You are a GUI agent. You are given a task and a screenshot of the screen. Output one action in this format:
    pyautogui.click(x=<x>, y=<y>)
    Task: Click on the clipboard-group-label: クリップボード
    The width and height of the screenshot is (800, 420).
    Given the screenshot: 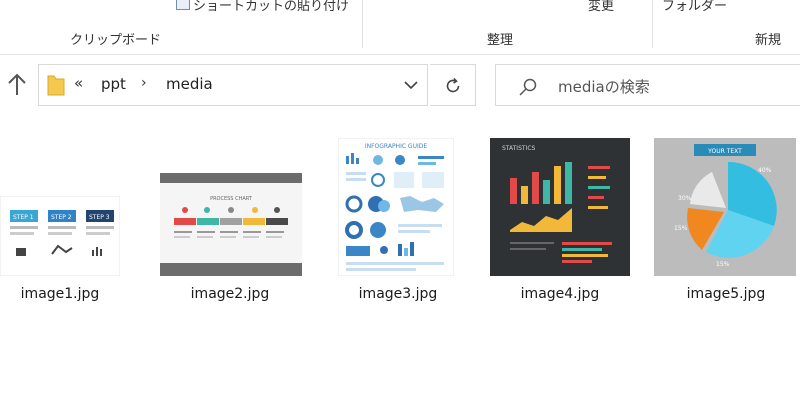 What is the action you would take?
    pyautogui.click(x=116, y=40)
    